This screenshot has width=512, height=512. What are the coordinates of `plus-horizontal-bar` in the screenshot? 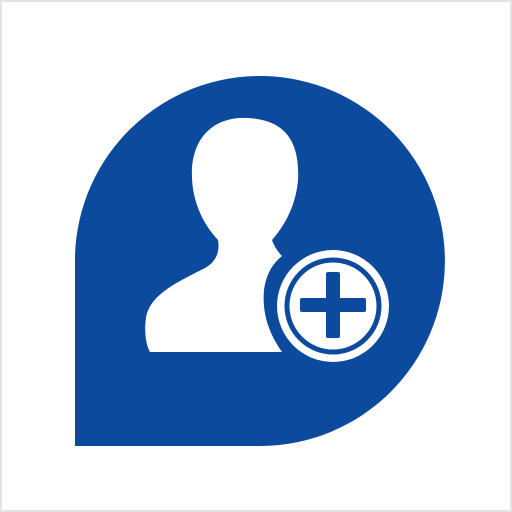 It's located at (333, 305).